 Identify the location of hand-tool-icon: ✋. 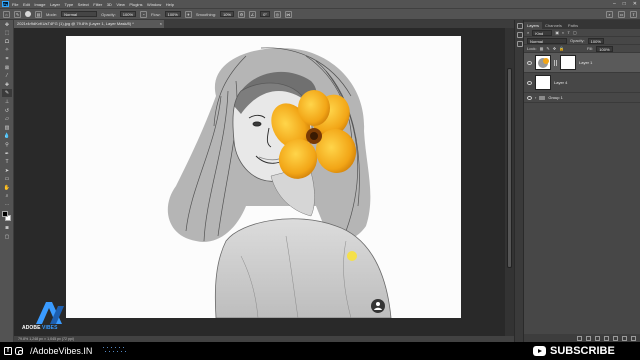
(7, 188).